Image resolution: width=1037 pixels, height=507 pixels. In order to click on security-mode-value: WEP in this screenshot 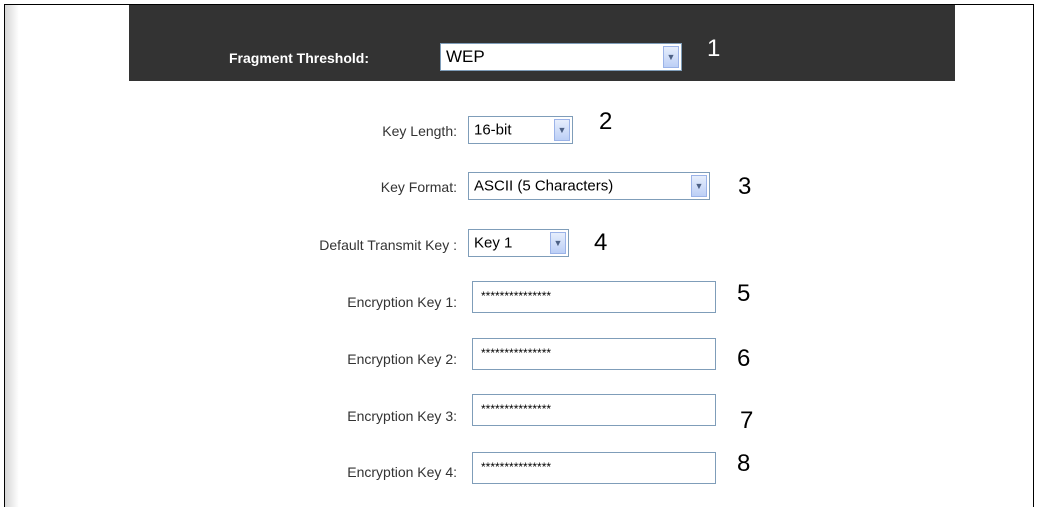, I will do `click(465, 56)`.